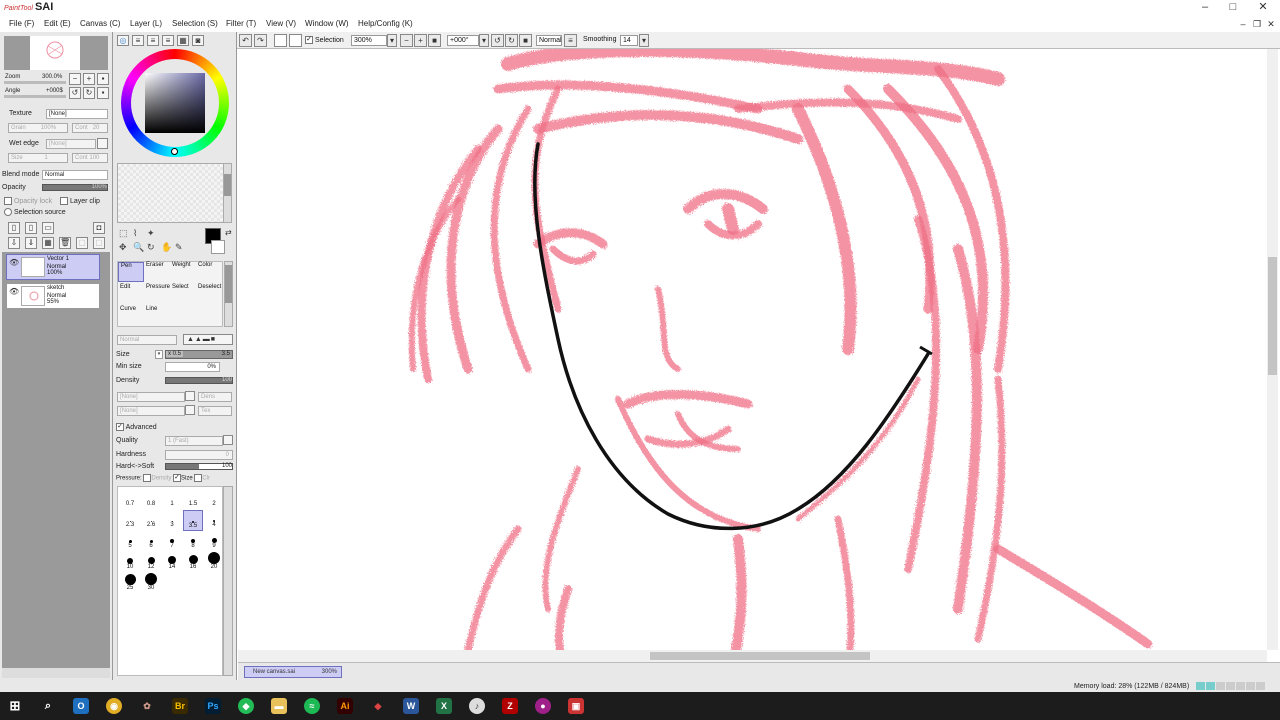 This screenshot has height=720, width=1280. What do you see at coordinates (510, 706) in the screenshot?
I see `filezilla-icon: Z` at bounding box center [510, 706].